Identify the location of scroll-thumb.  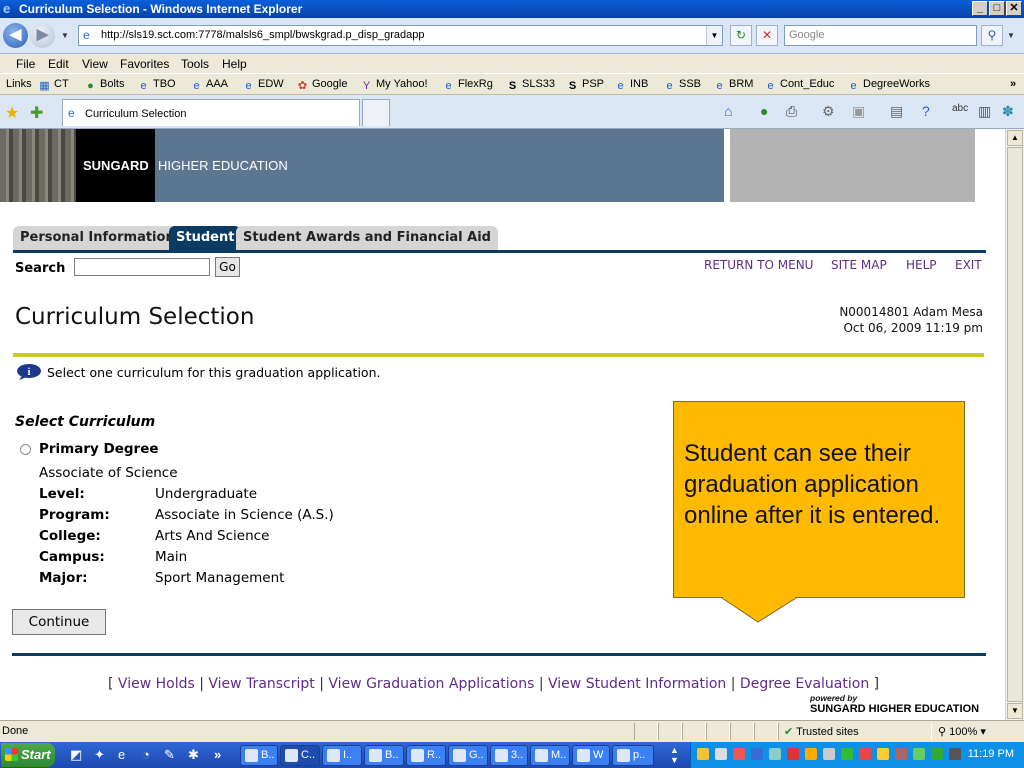
(1015, 424).